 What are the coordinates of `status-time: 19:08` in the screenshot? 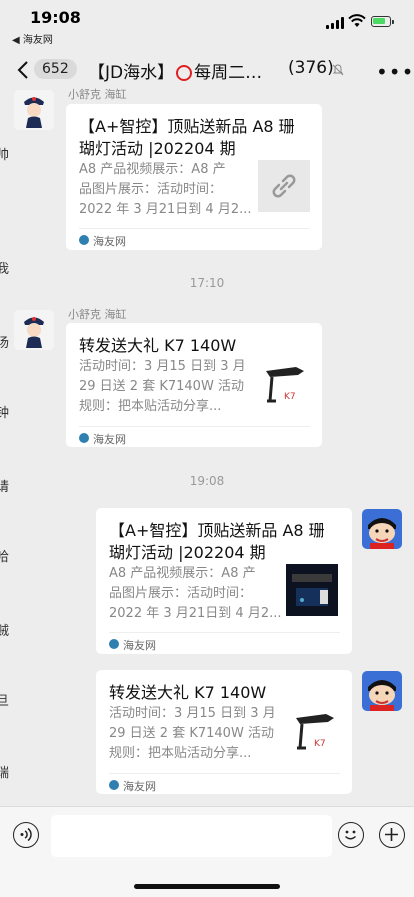 It's located at (55, 17).